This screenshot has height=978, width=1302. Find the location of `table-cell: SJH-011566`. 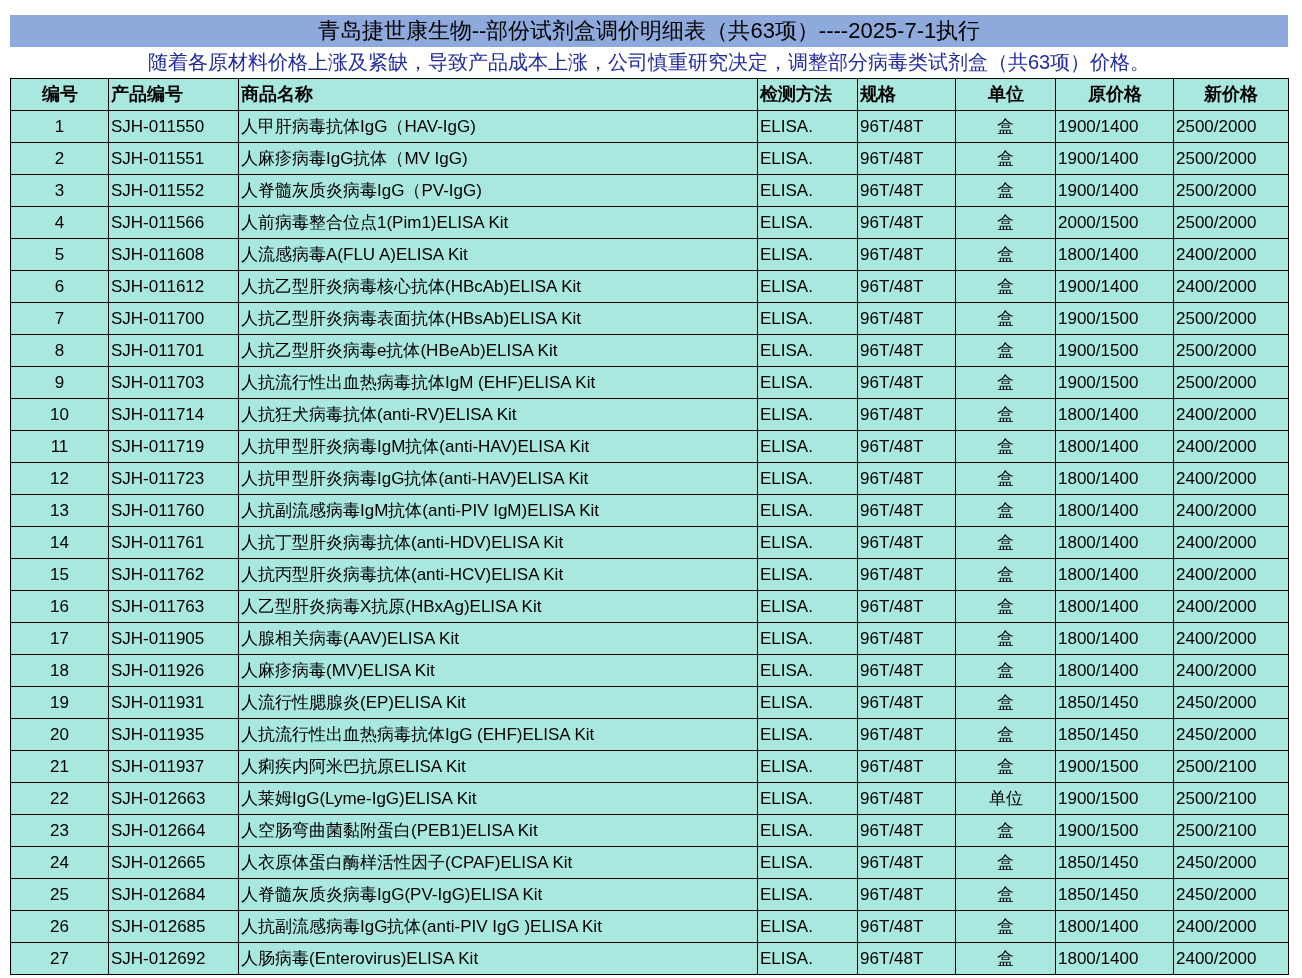

table-cell: SJH-011566 is located at coordinates (173, 222).